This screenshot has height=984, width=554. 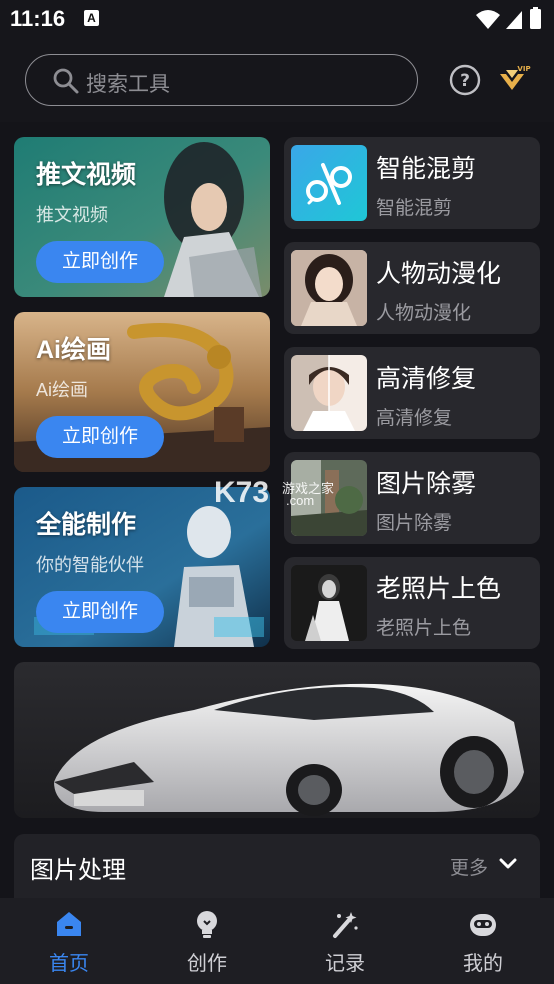 What do you see at coordinates (207, 941) in the screenshot?
I see `nav-create: 创作` at bounding box center [207, 941].